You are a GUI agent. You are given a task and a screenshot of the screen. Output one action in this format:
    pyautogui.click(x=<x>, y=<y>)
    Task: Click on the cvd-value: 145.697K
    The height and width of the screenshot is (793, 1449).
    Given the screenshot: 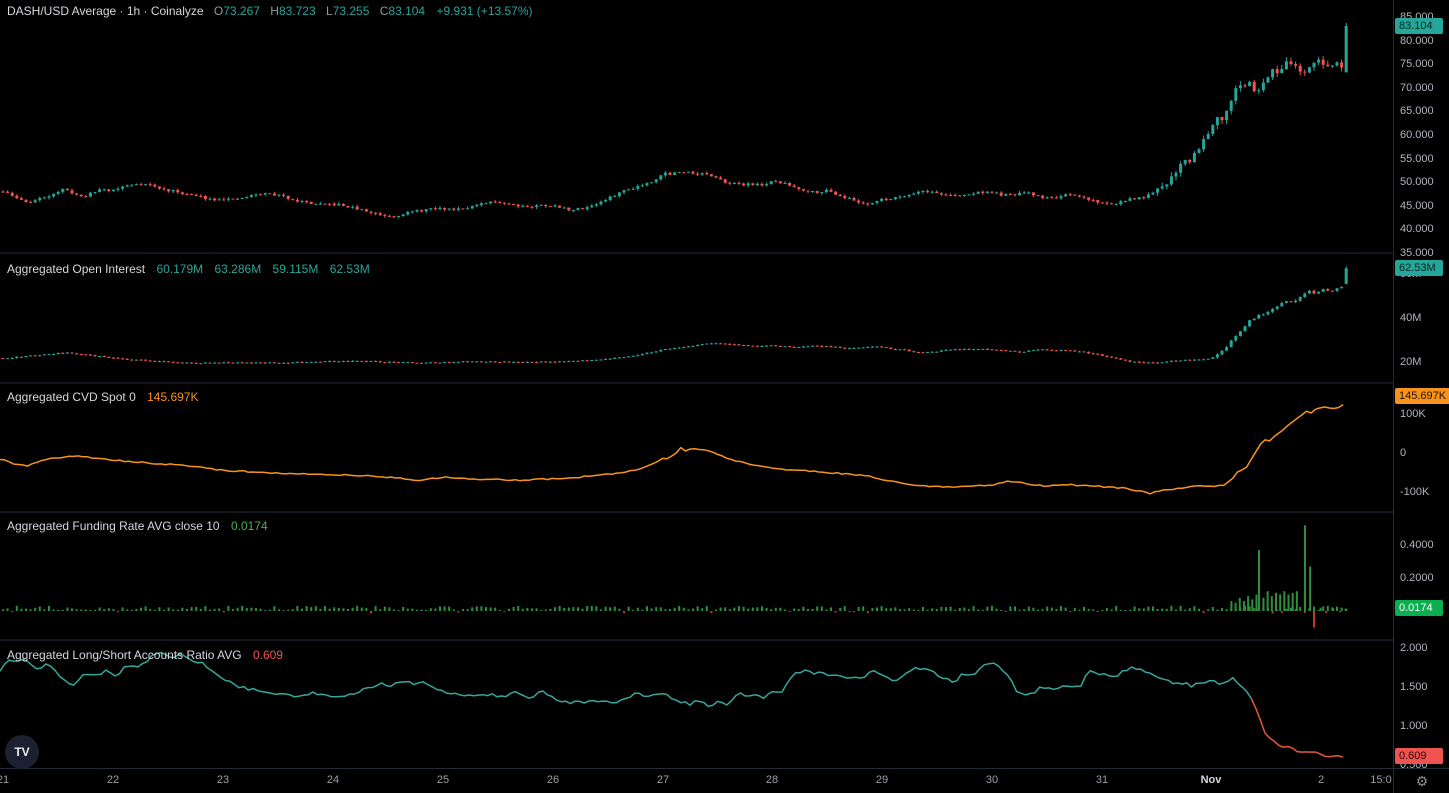 What is the action you would take?
    pyautogui.click(x=173, y=397)
    